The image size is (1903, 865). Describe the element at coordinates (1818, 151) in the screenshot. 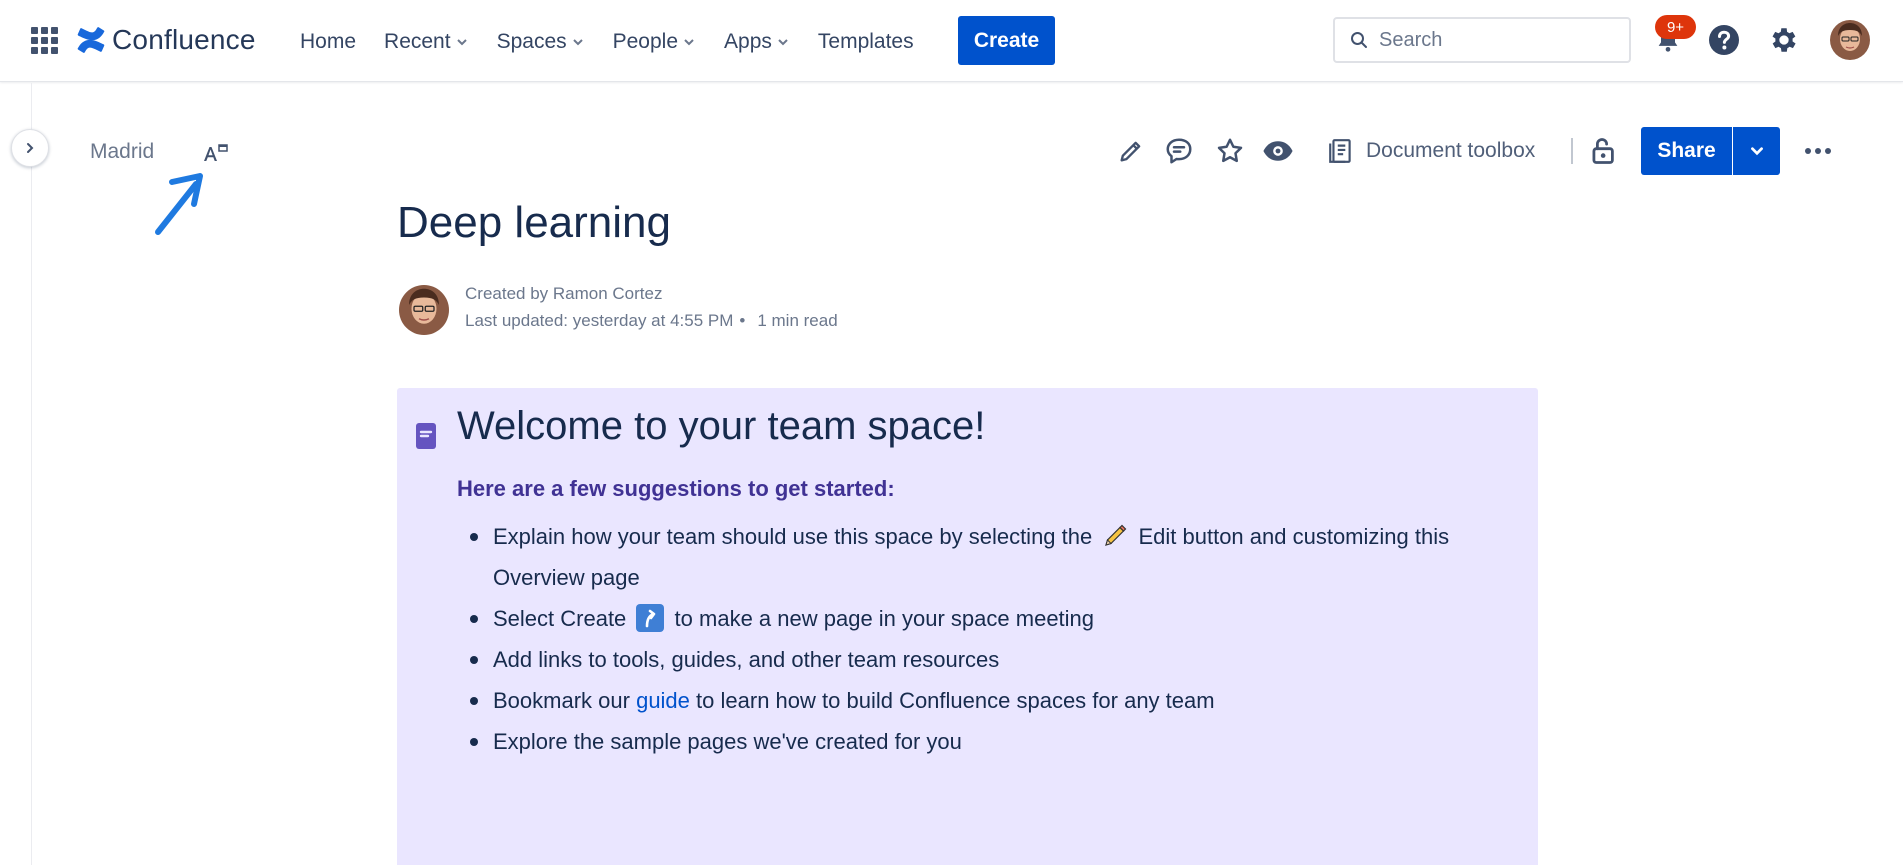

I see `more-actions-icon` at that location.